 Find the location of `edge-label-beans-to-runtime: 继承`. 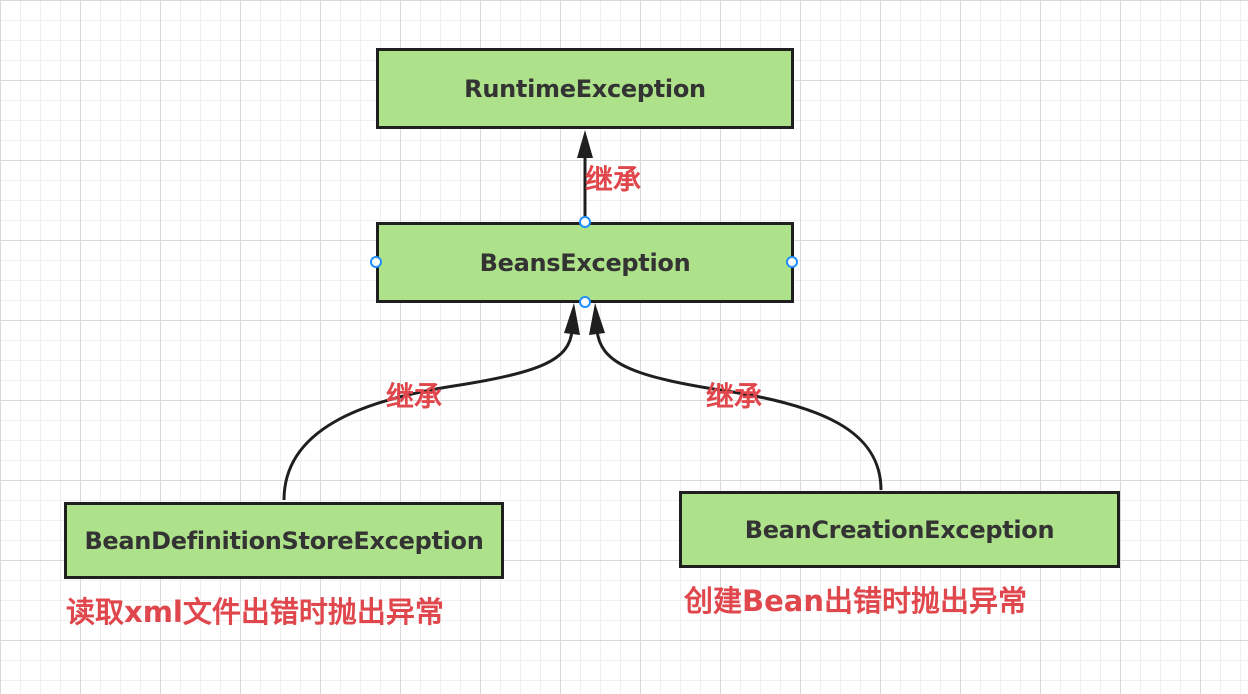

edge-label-beans-to-runtime: 继承 is located at coordinates (613, 179).